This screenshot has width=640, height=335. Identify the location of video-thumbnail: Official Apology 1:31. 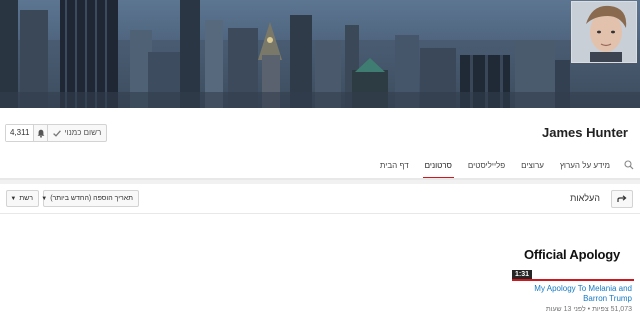
(573, 259).